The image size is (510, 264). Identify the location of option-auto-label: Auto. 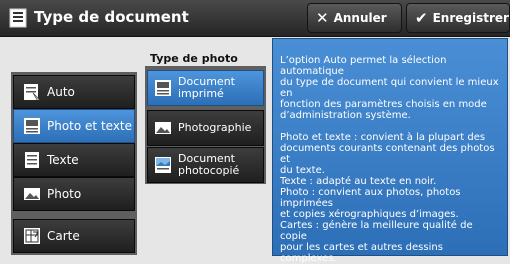
(61, 92).